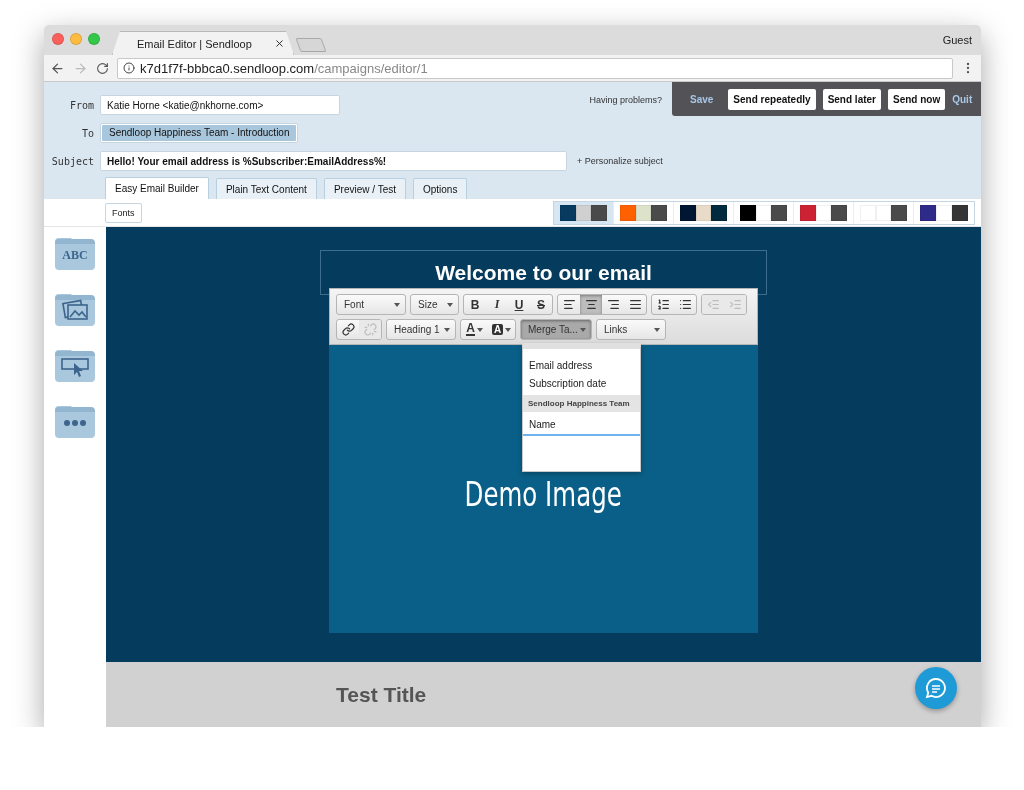 Image resolution: width=1024 pixels, height=790 pixels. What do you see at coordinates (702, 99) in the screenshot?
I see `action-link: Save` at bounding box center [702, 99].